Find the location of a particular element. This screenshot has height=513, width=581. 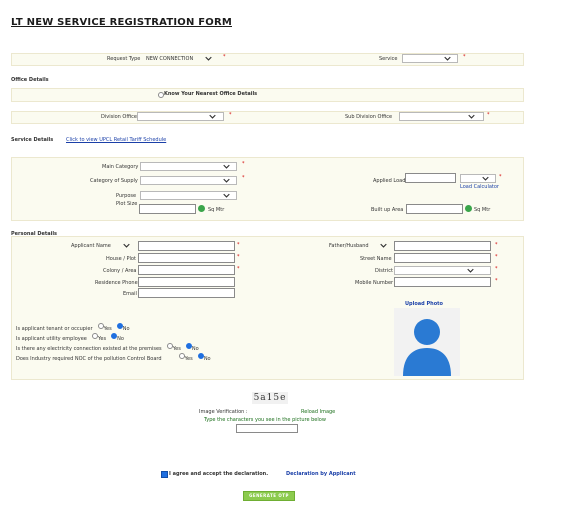

applied-load-label: Applied Load is located at coordinates (389, 181).